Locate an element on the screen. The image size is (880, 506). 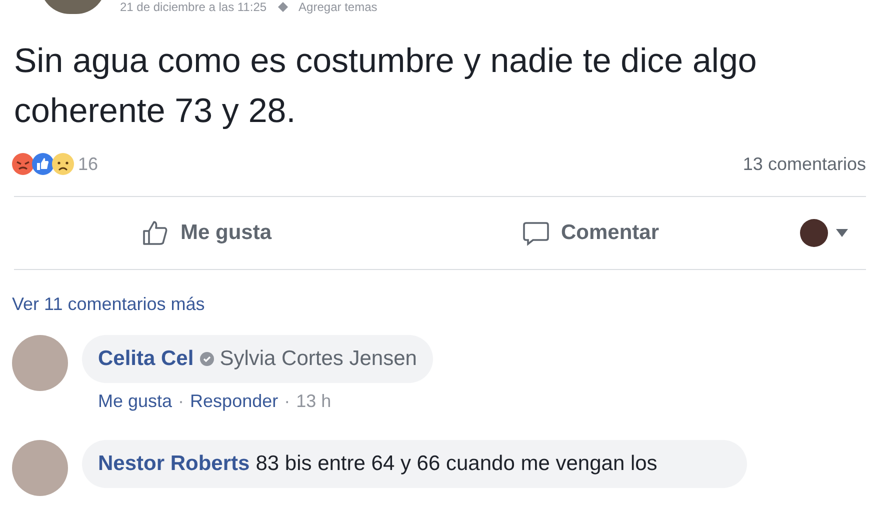
reaction-count: 16 is located at coordinates (88, 164).